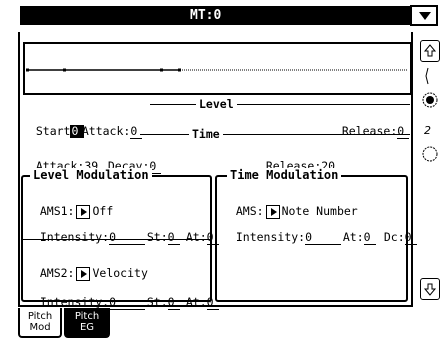  I want to click on ams1-row: AMS1: Off, so click(69, 204).